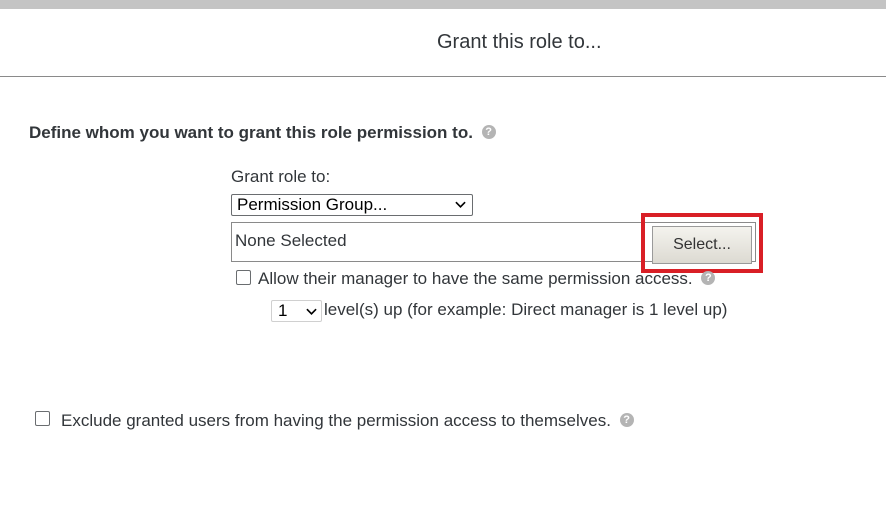  Describe the element at coordinates (702, 243) in the screenshot. I see `highlight-annotation` at that location.